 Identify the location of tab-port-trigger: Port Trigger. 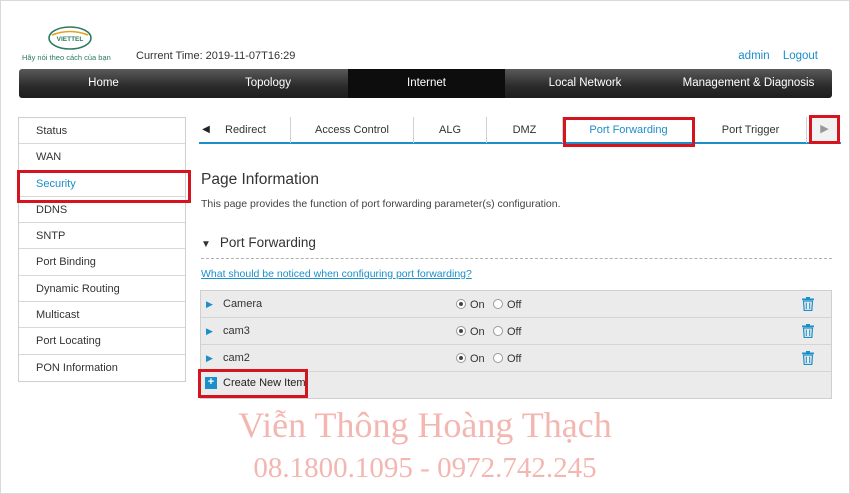
(751, 130).